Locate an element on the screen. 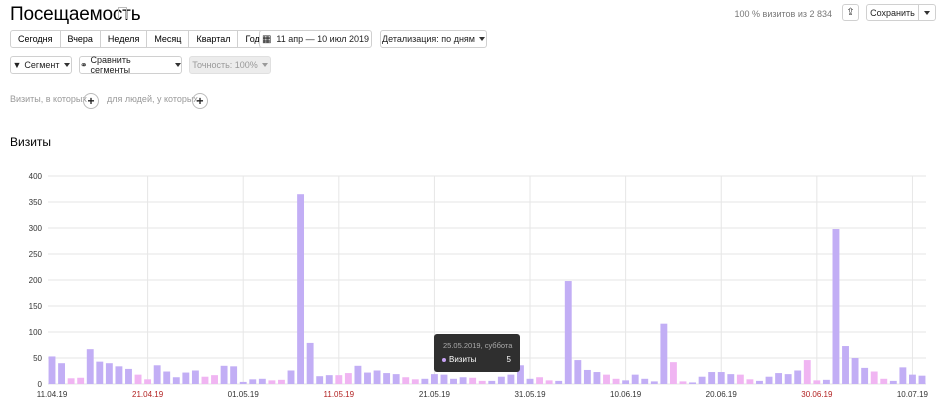  export-button: ⇪ is located at coordinates (850, 12).